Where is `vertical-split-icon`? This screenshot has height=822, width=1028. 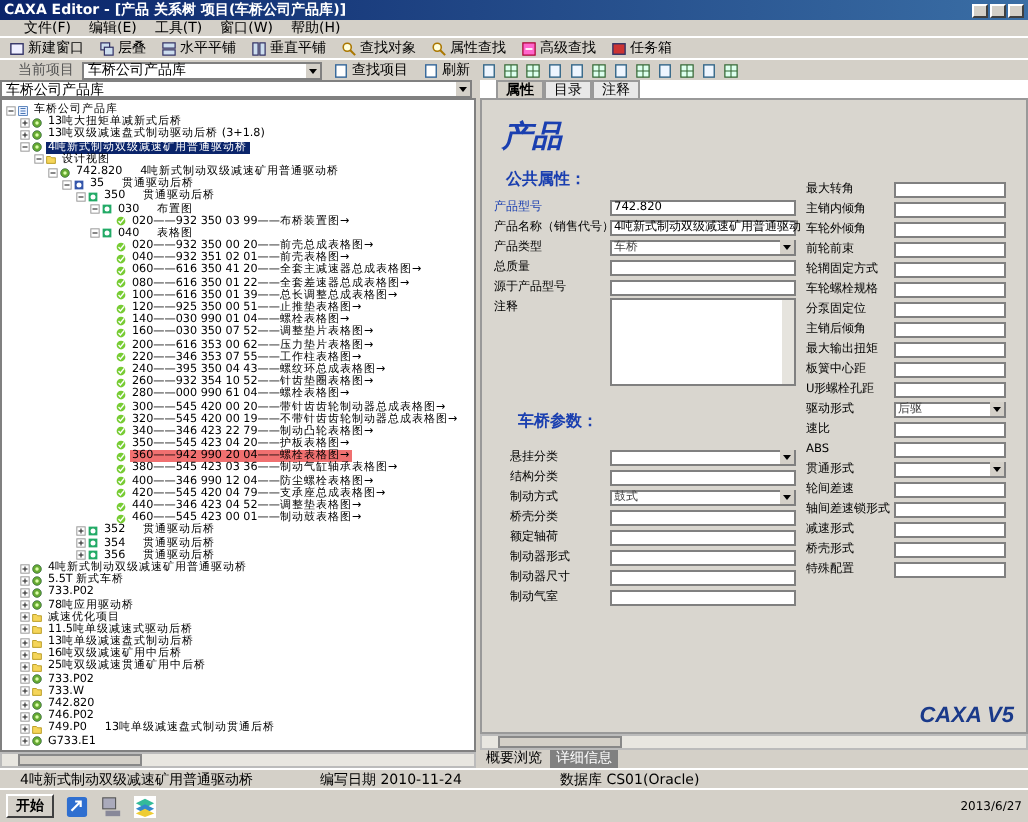 vertical-split-icon is located at coordinates (259, 48).